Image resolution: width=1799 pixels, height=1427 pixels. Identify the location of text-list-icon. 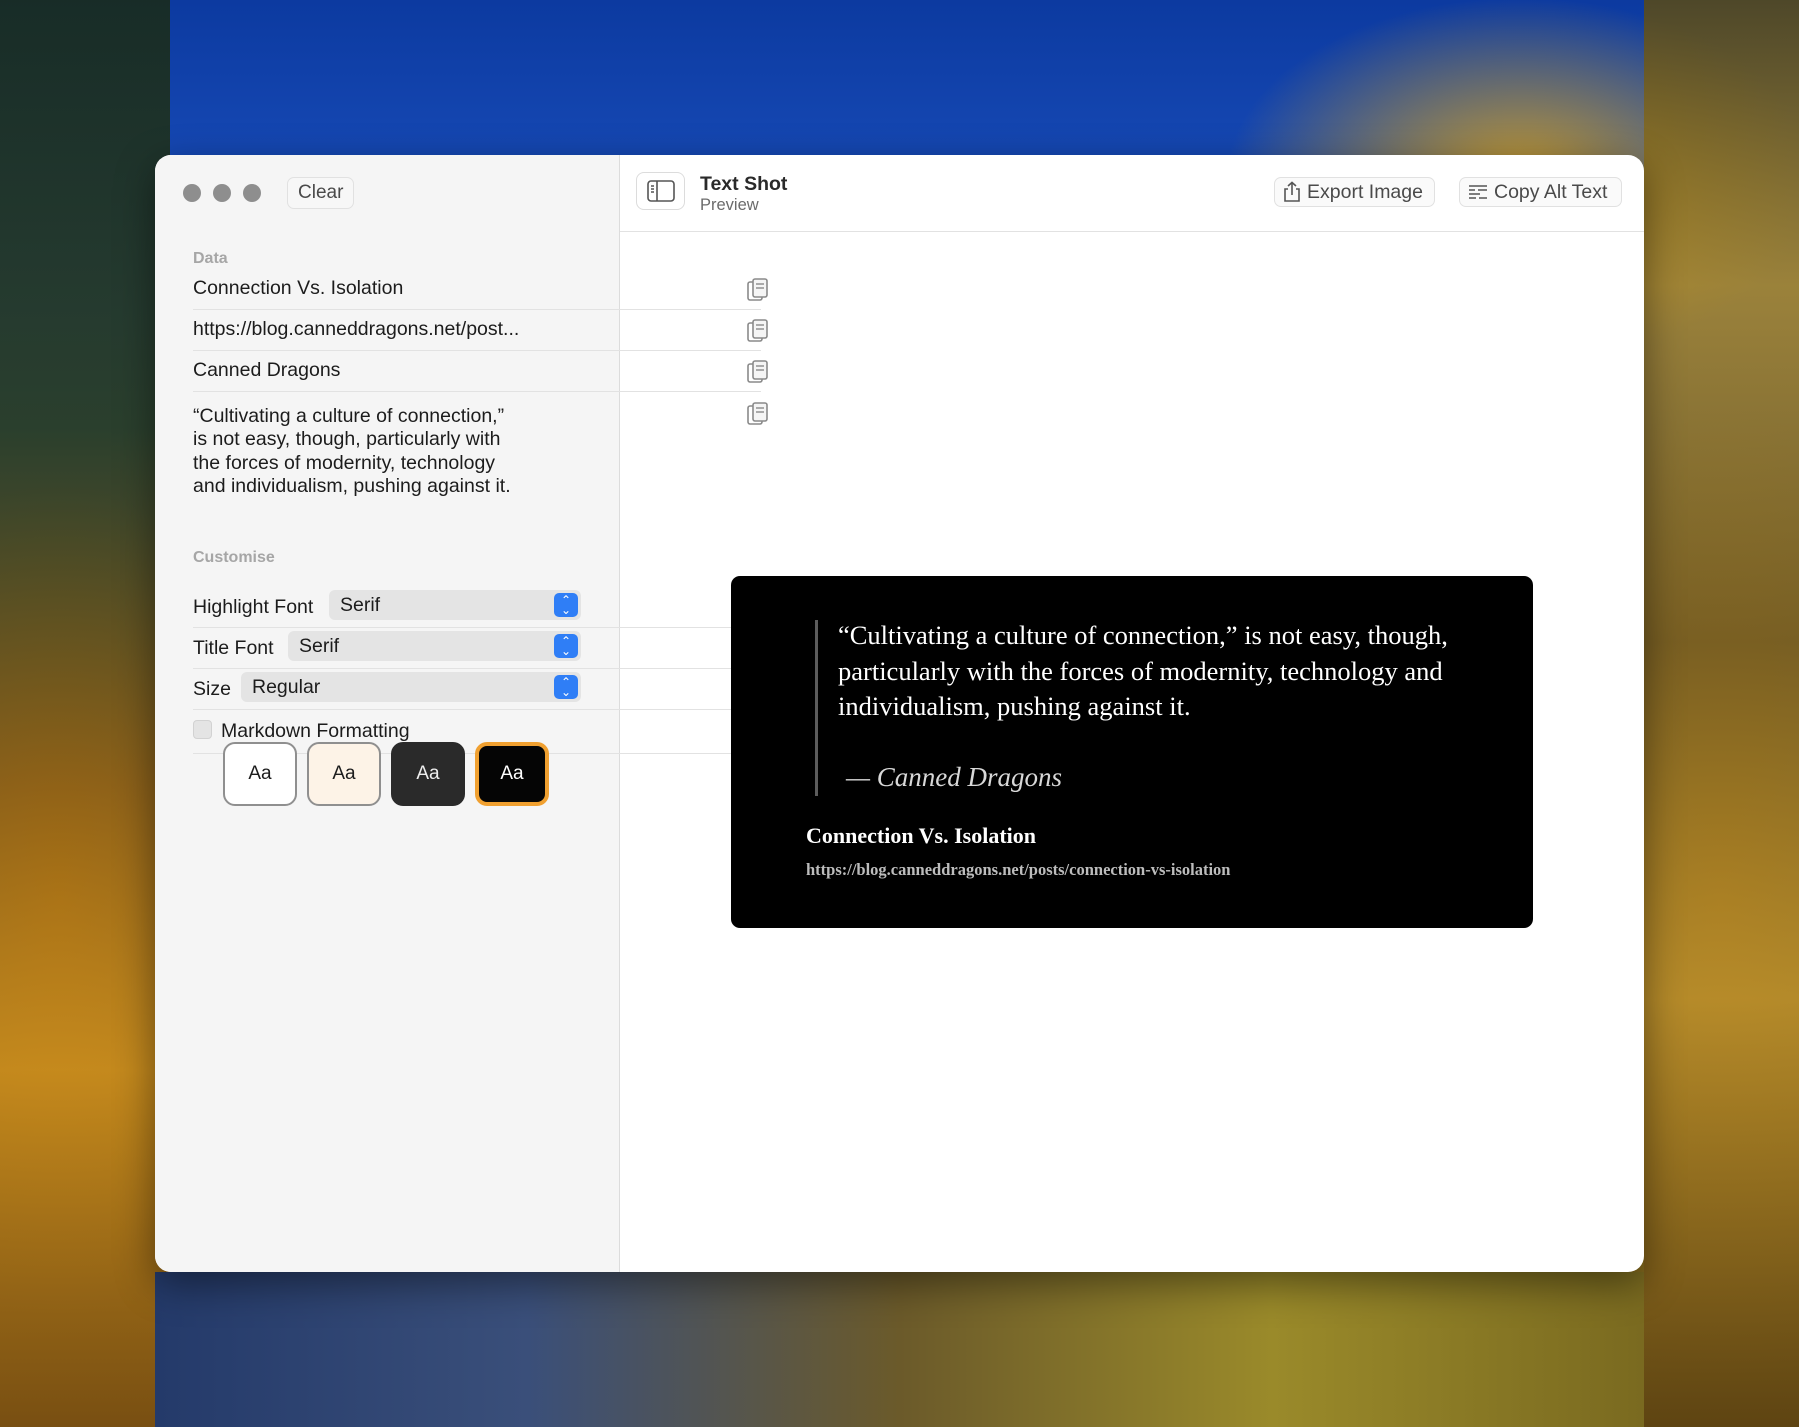
(1478, 192).